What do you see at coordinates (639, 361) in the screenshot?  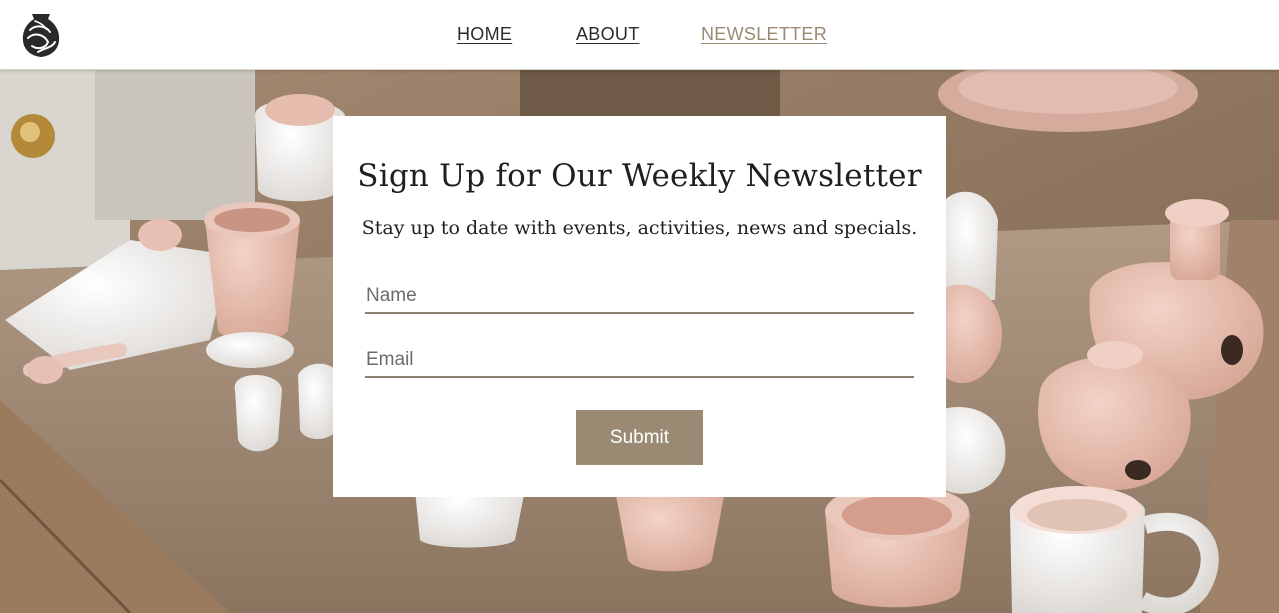 I see `email-input` at bounding box center [639, 361].